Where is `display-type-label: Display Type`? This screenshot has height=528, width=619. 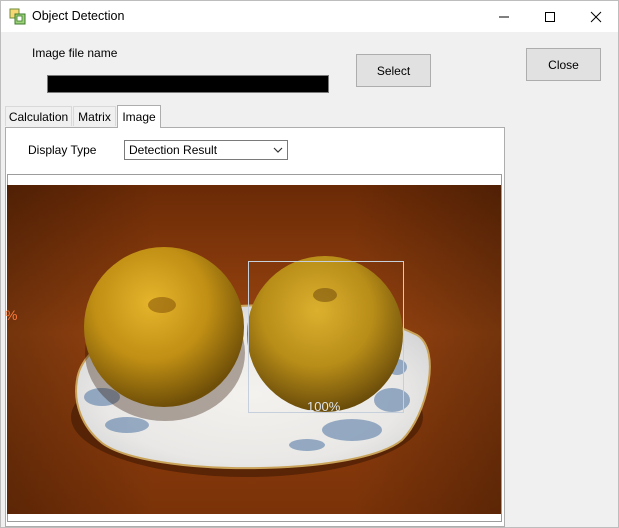 display-type-label: Display Type is located at coordinates (62, 150).